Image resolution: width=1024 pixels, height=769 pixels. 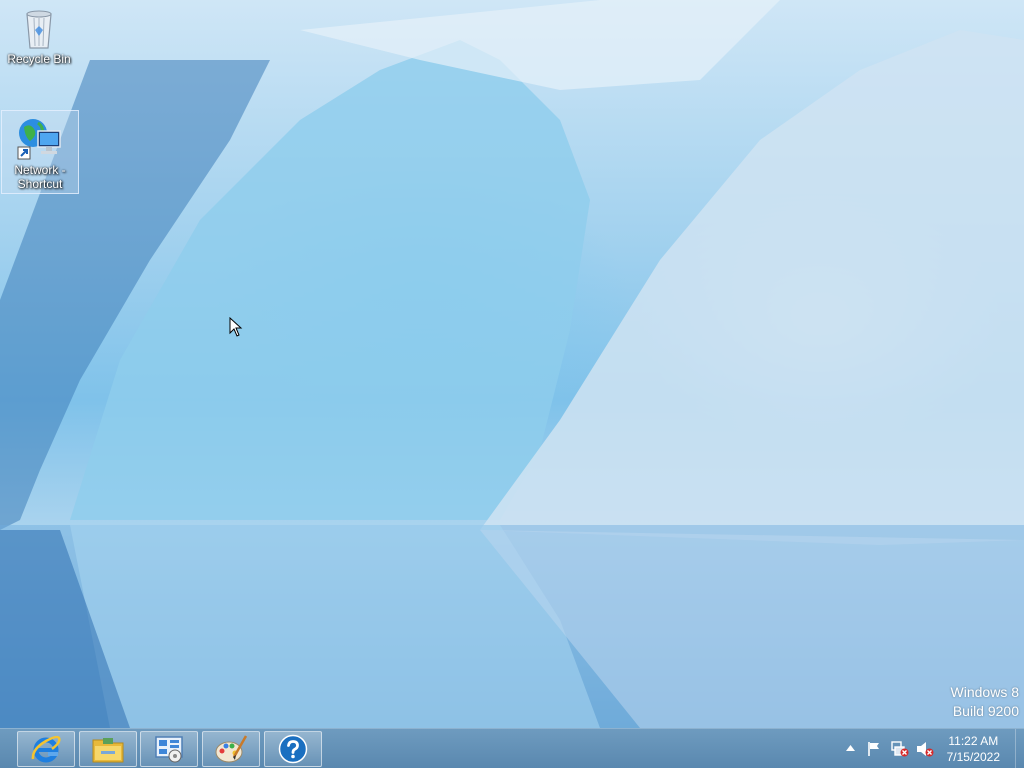 I want to click on desktop-icon-label: Network - Shortcut, so click(x=40, y=177).